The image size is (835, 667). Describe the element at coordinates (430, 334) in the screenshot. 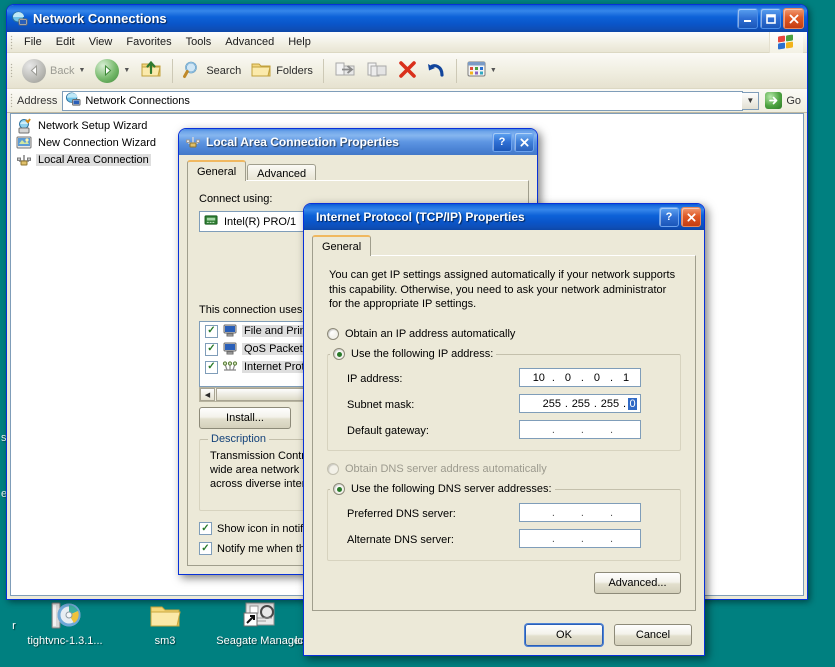

I see `obtain-ip-automatically-label: Obtain an IP address automatically` at that location.